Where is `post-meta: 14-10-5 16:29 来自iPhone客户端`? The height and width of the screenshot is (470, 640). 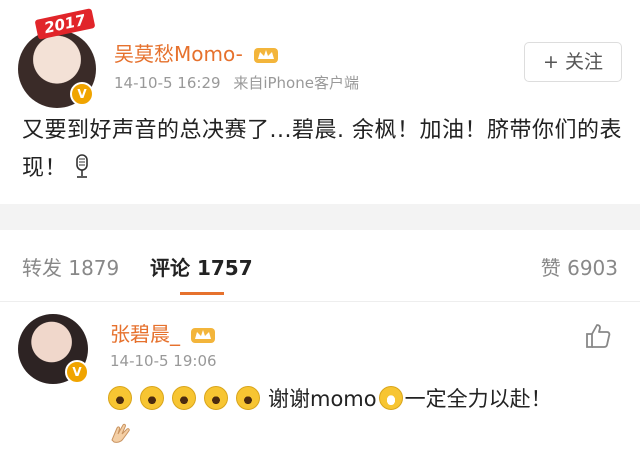 post-meta: 14-10-5 16:29 来自iPhone客户端 is located at coordinates (236, 82).